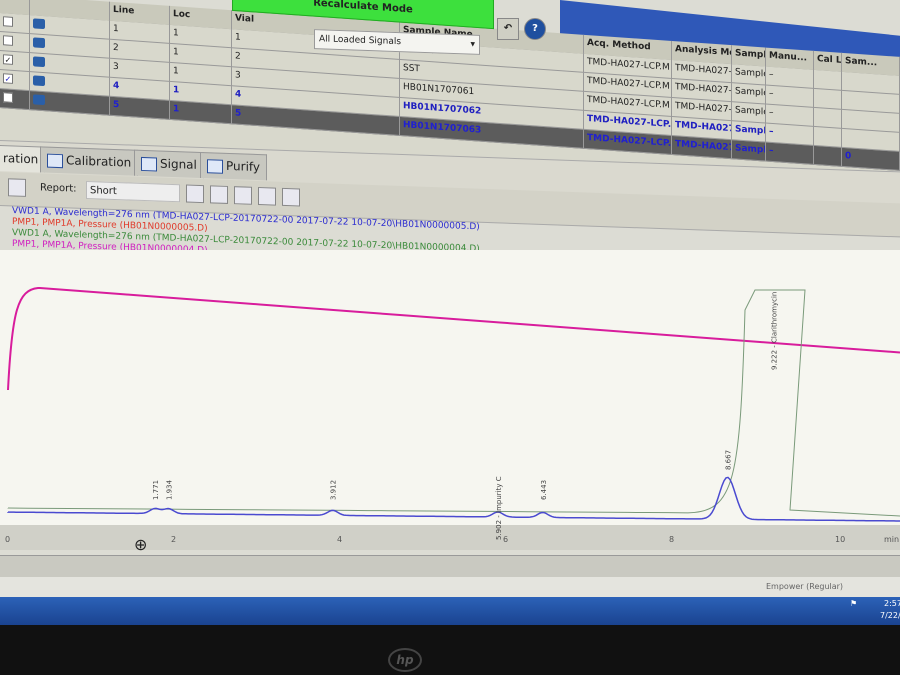 The image size is (900, 675). I want to click on purify-icon, so click(215, 166).